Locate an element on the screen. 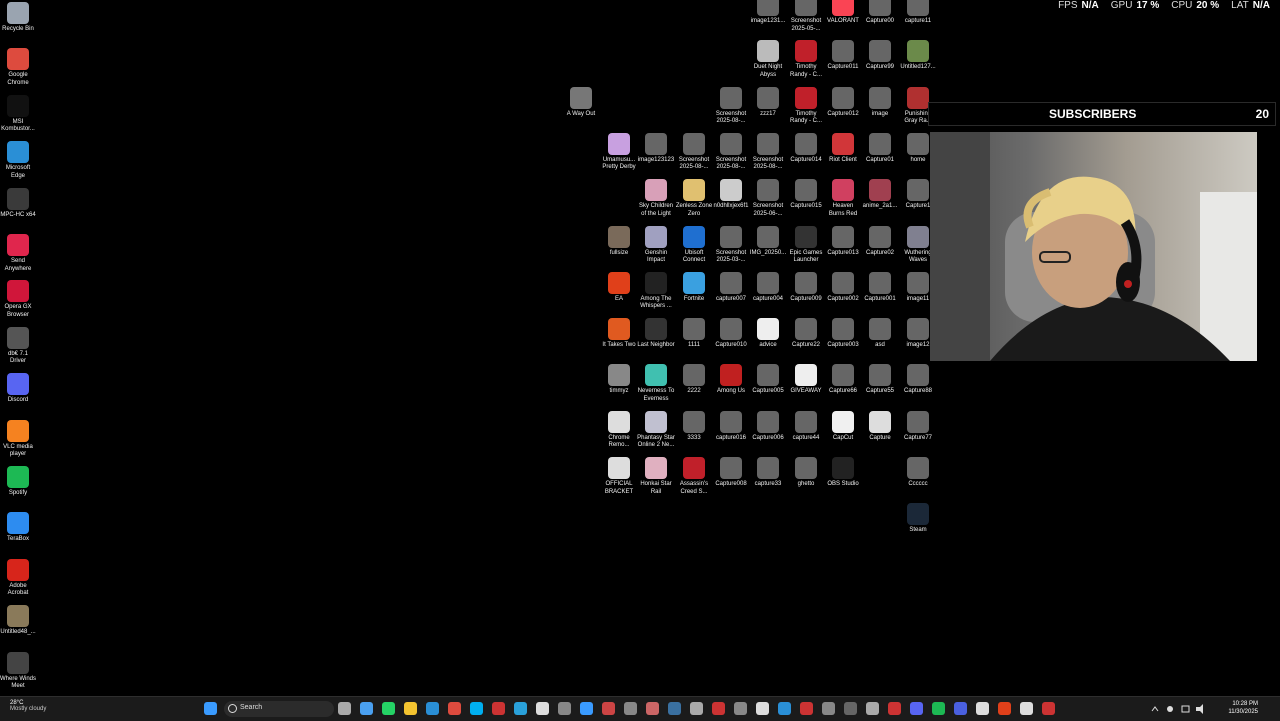 This screenshot has width=1280, height=721. desktop-icon: Capture66 is located at coordinates (843, 380).